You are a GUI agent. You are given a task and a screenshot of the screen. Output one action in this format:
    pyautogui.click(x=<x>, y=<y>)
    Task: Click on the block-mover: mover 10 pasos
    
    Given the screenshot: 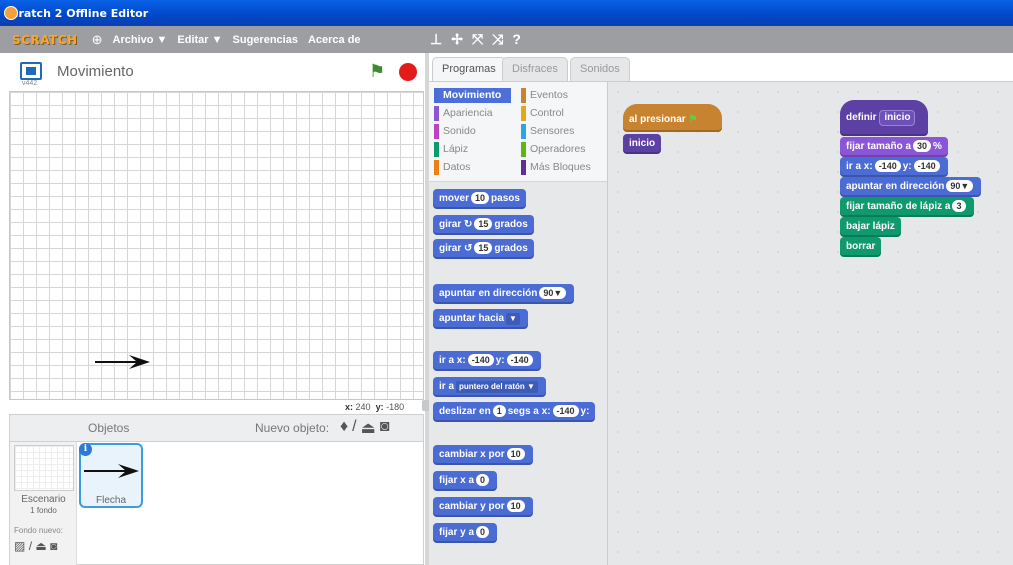 What is the action you would take?
    pyautogui.click(x=479, y=199)
    